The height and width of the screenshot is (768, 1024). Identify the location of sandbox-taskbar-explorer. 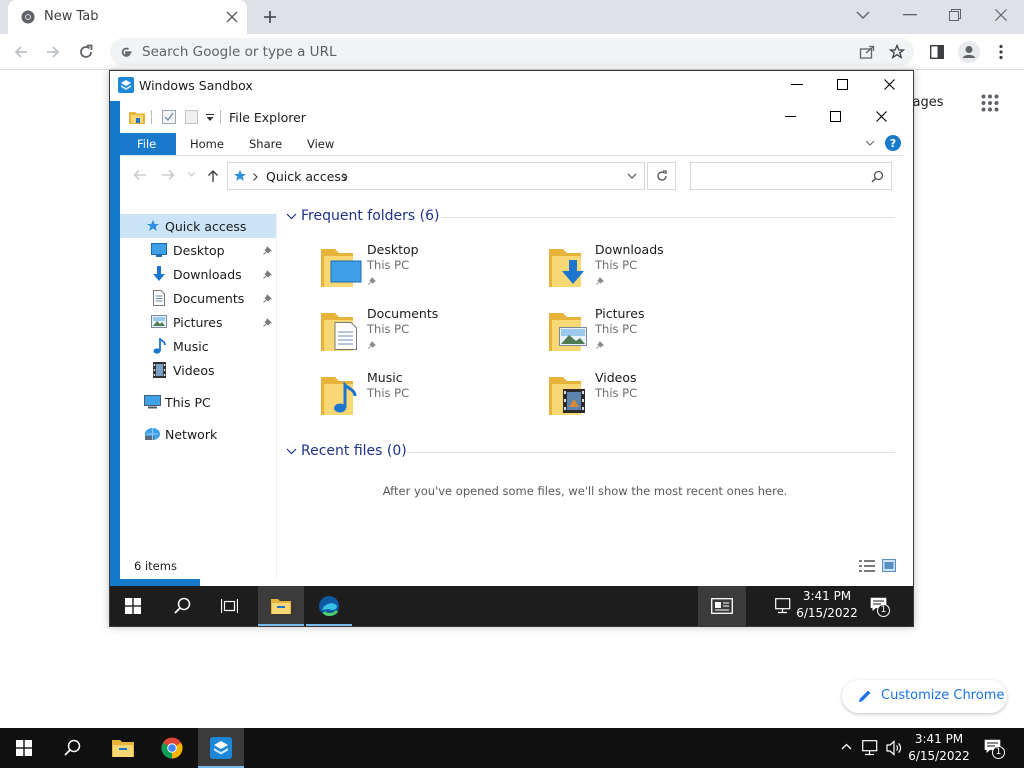
(281, 606).